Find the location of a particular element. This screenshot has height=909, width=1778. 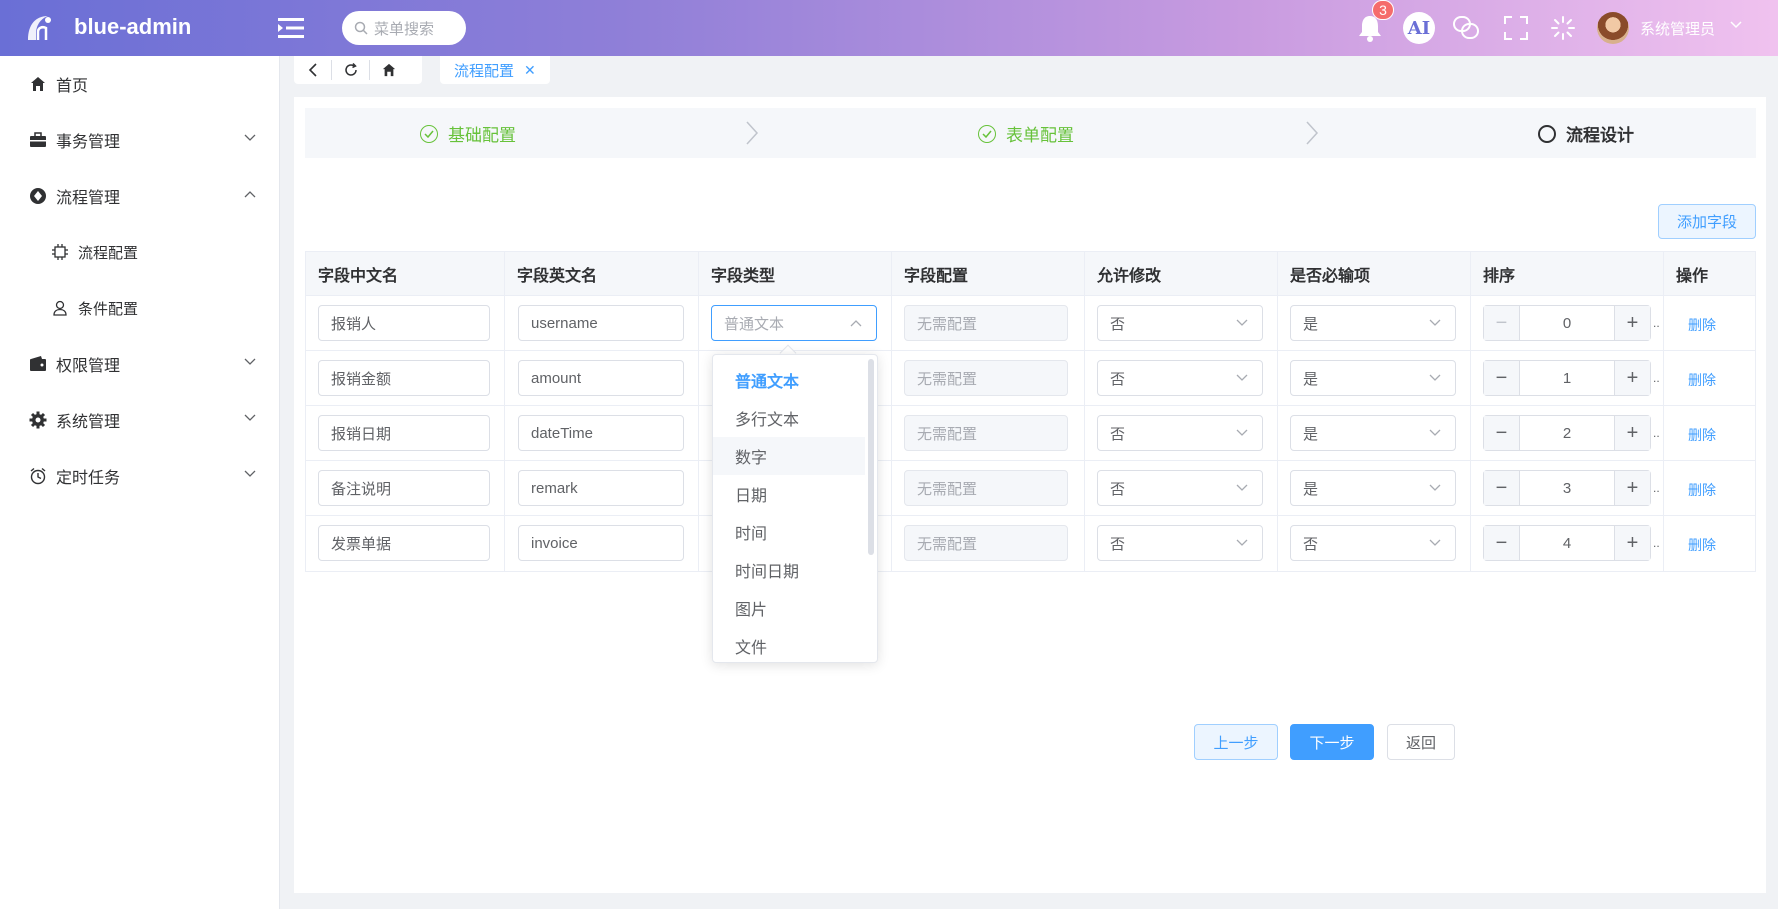

order-value: 0 is located at coordinates (1567, 323).